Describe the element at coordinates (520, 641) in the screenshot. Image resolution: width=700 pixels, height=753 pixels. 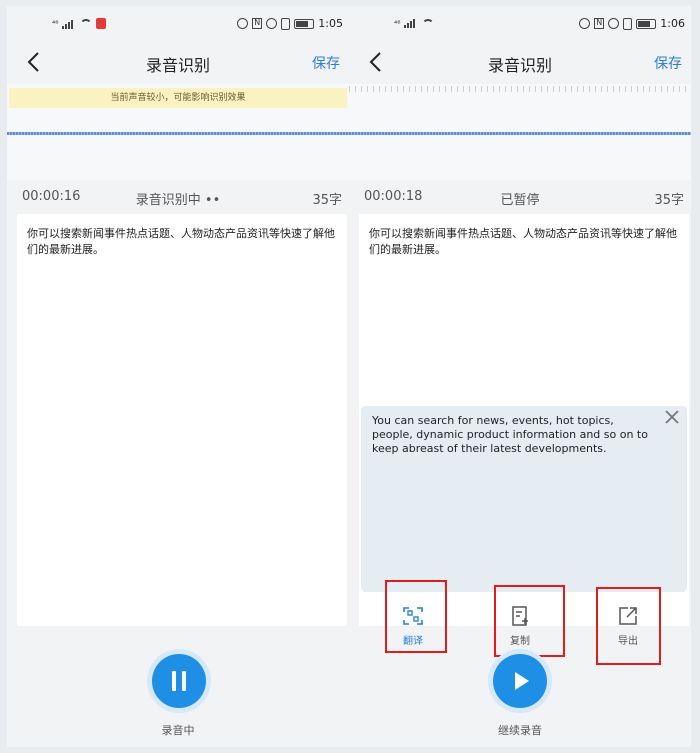
I see `copy-label: 复制` at that location.